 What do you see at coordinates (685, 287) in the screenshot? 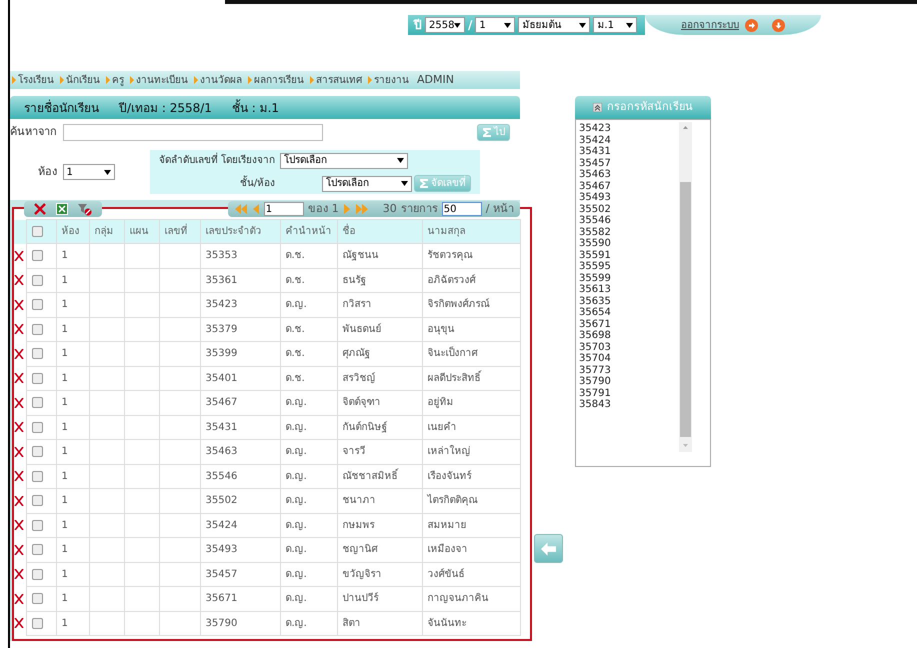
I see `scrollbar` at bounding box center [685, 287].